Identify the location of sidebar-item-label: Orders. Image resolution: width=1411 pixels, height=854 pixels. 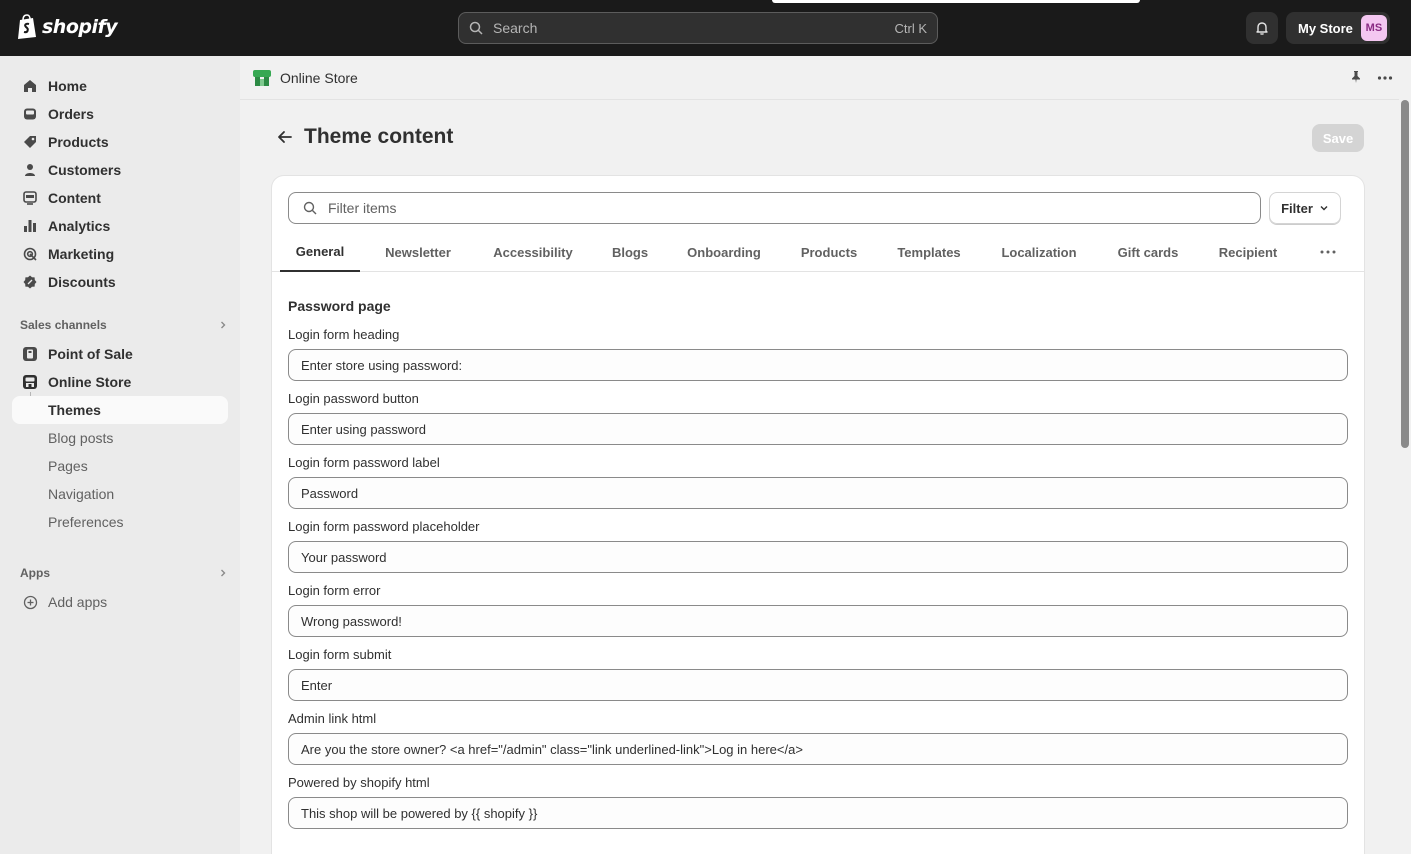
(71, 114).